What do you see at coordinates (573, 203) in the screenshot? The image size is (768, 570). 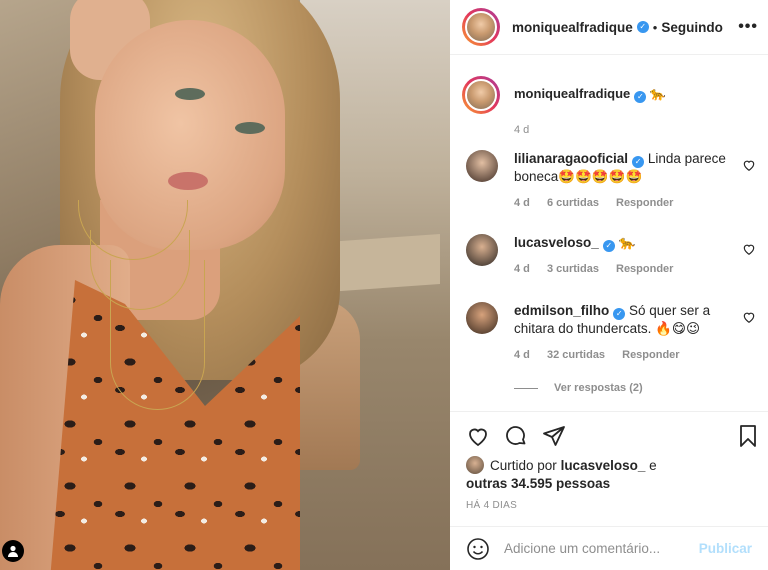 I see `comment-likes: 6 curtidas` at bounding box center [573, 203].